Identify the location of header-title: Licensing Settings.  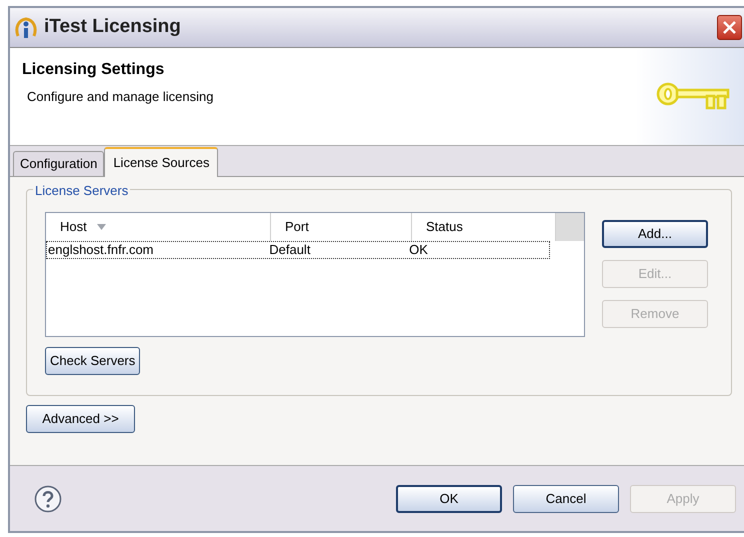
(94, 70).